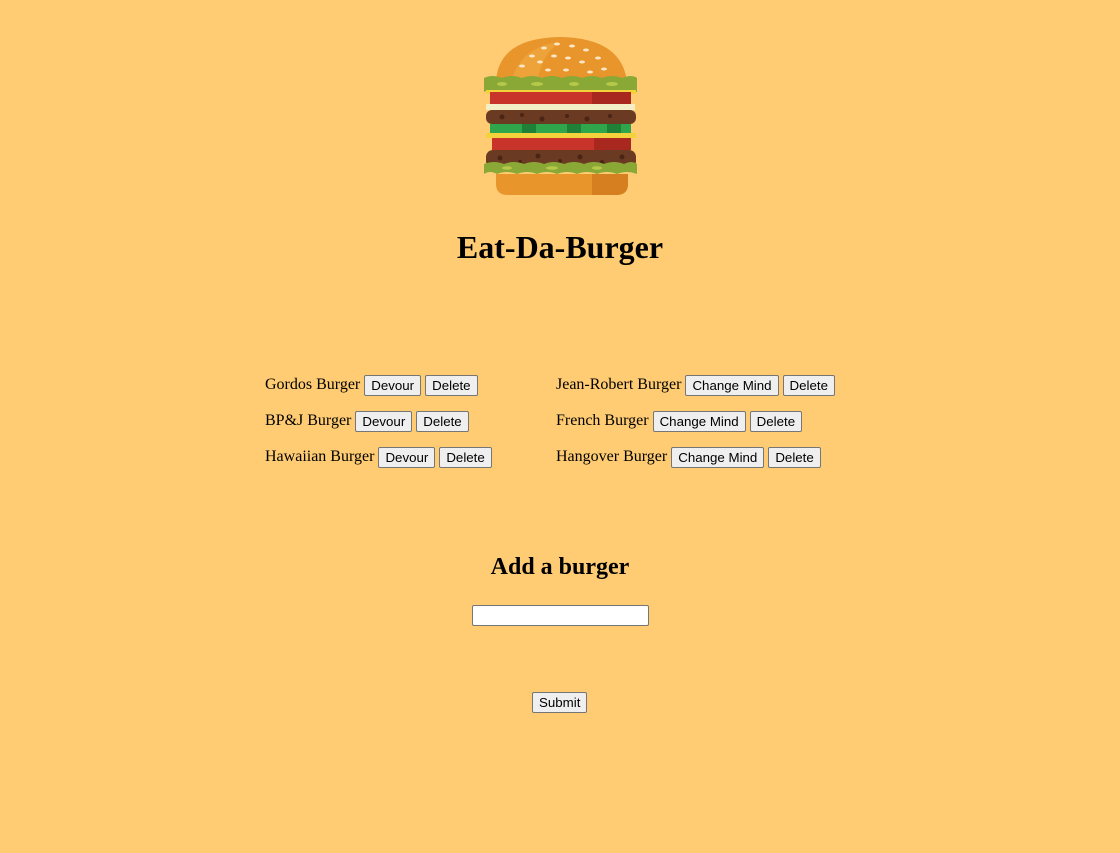 The height and width of the screenshot is (853, 1120). Describe the element at coordinates (560, 116) in the screenshot. I see `burger-logo-icon` at that location.